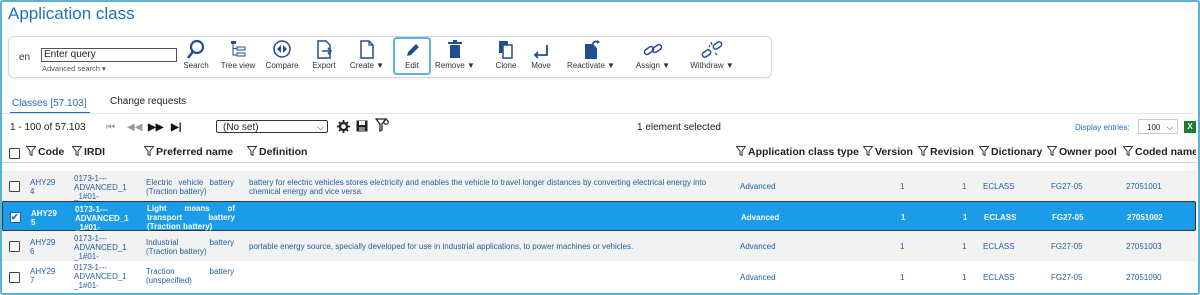 The width and height of the screenshot is (1200, 295). Describe the element at coordinates (1154, 127) in the screenshot. I see `display-entries-value: 100` at that location.